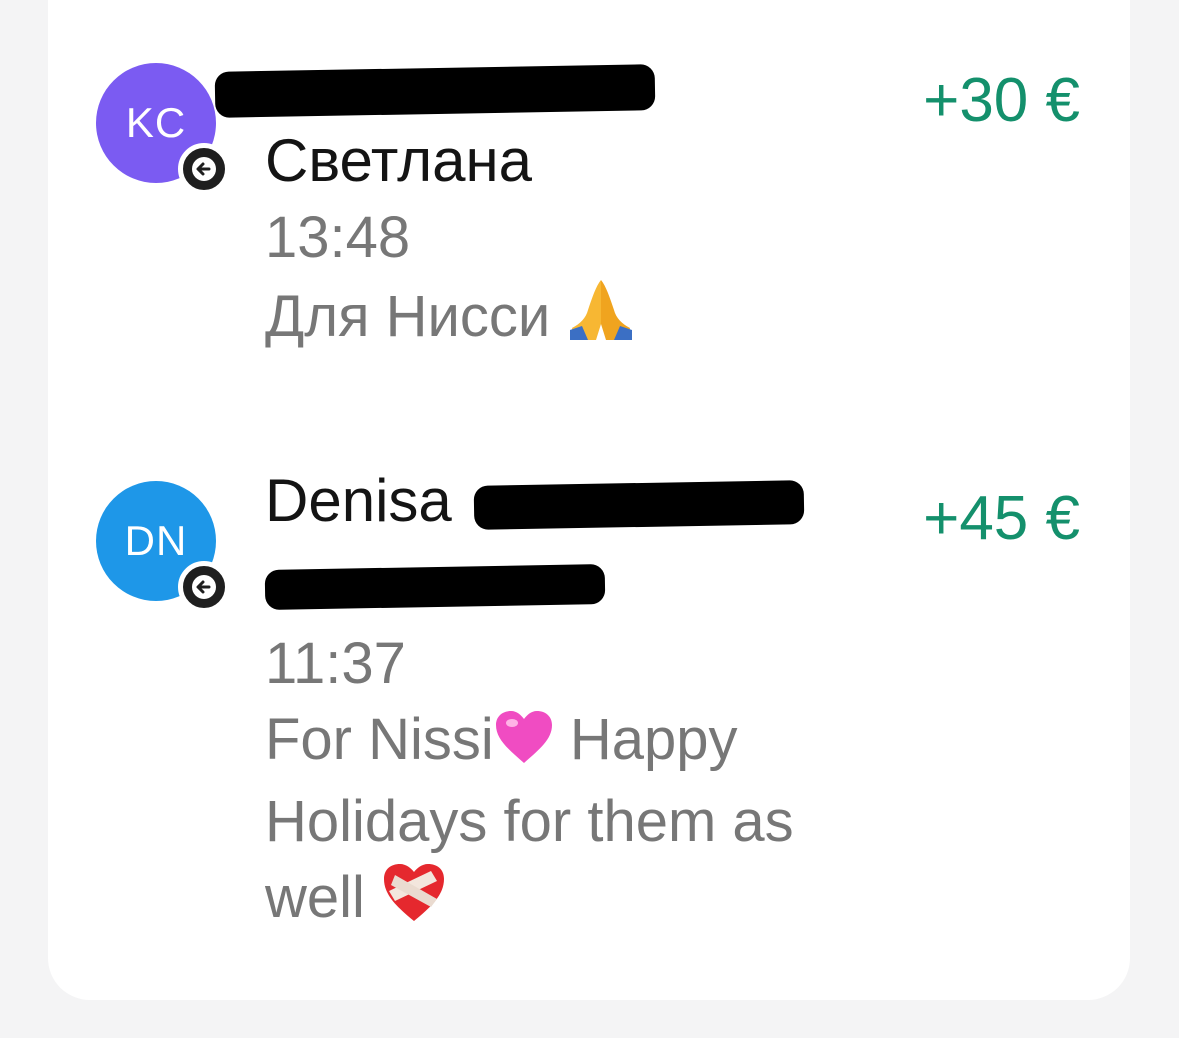 This screenshot has height=1038, width=1179. Describe the element at coordinates (335, 663) in the screenshot. I see `transaction-time: 11:37` at that location.